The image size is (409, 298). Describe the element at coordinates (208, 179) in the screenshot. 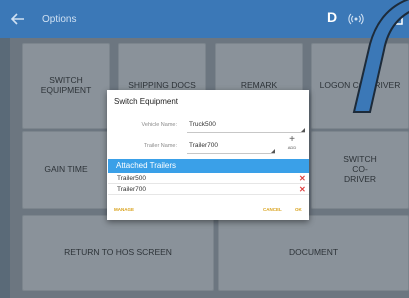

I see `attached-trailer-row: Trailer500 ✕` at that location.